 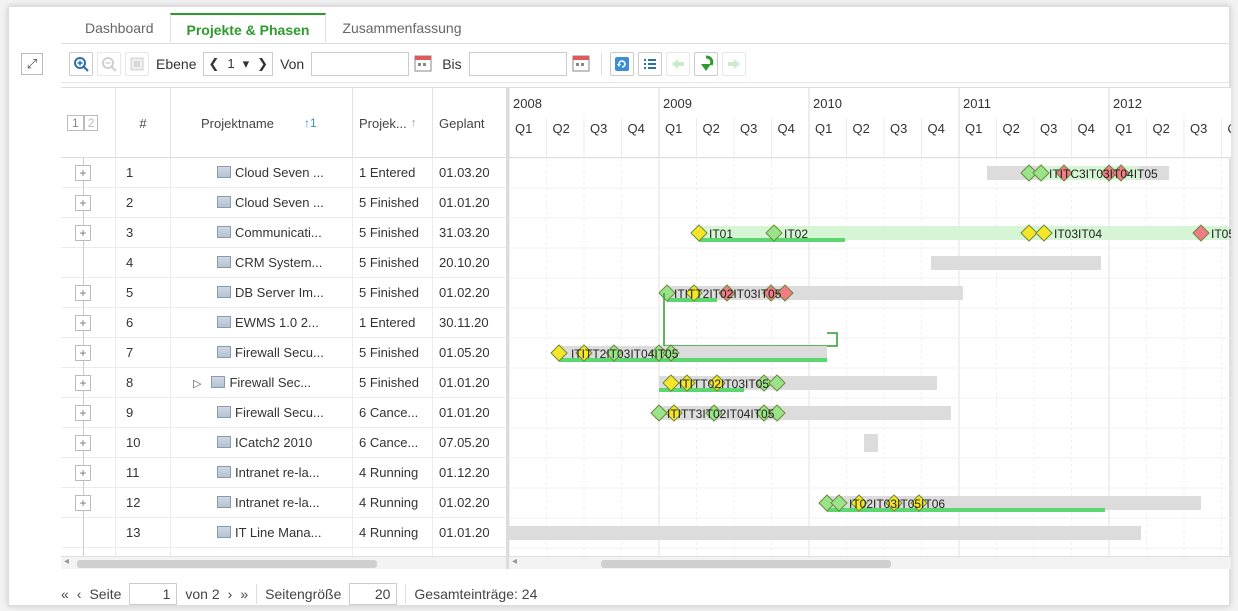 I want to click on tab-dashboard: Dashboard, so click(x=119, y=28).